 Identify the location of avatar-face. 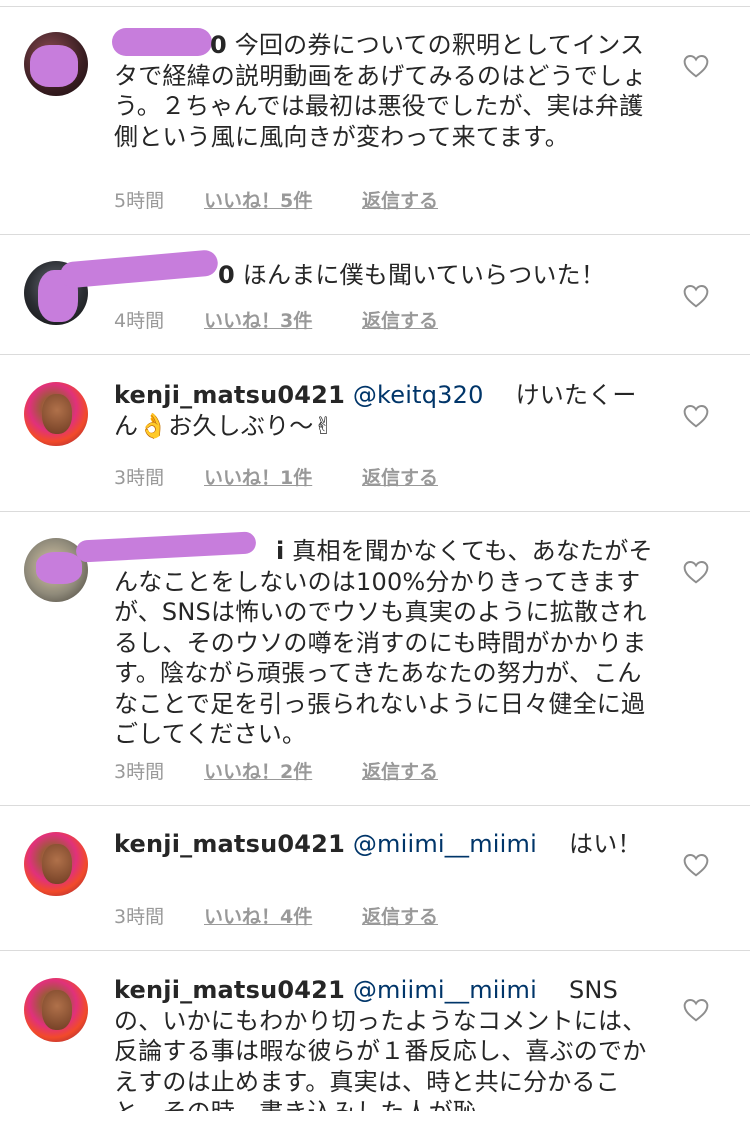
(57, 1010).